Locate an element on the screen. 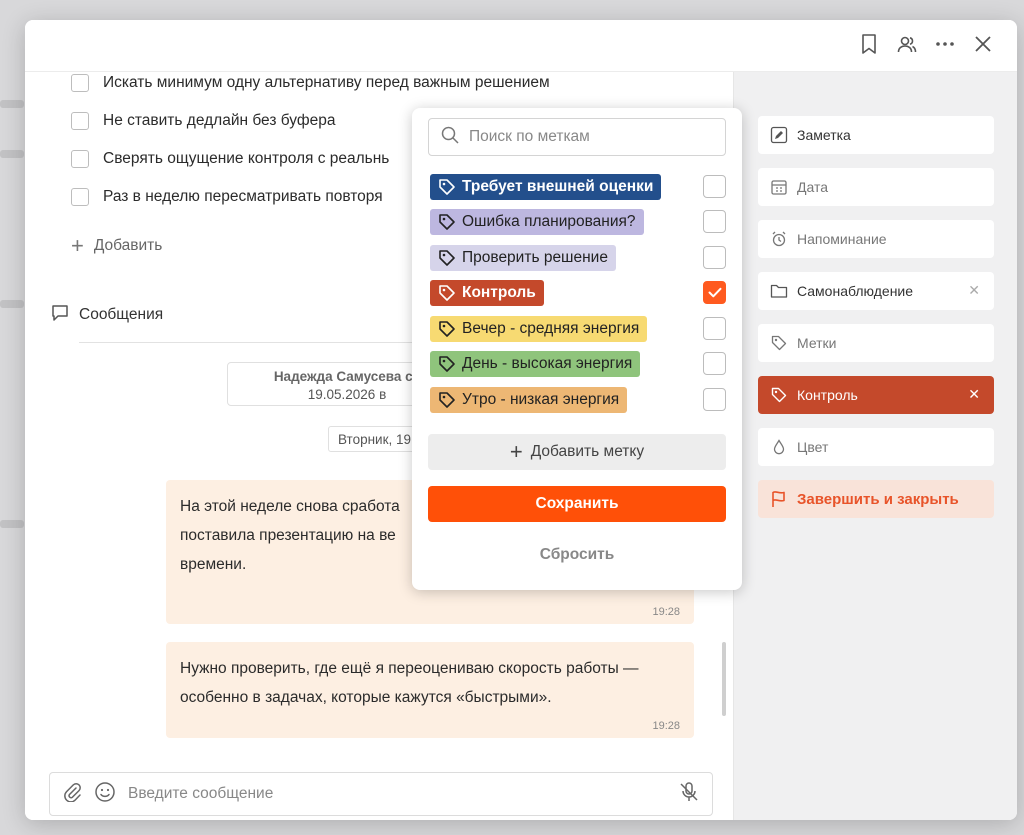 The image size is (1024, 835). tag-label: Требует внешней оценки is located at coordinates (558, 186).